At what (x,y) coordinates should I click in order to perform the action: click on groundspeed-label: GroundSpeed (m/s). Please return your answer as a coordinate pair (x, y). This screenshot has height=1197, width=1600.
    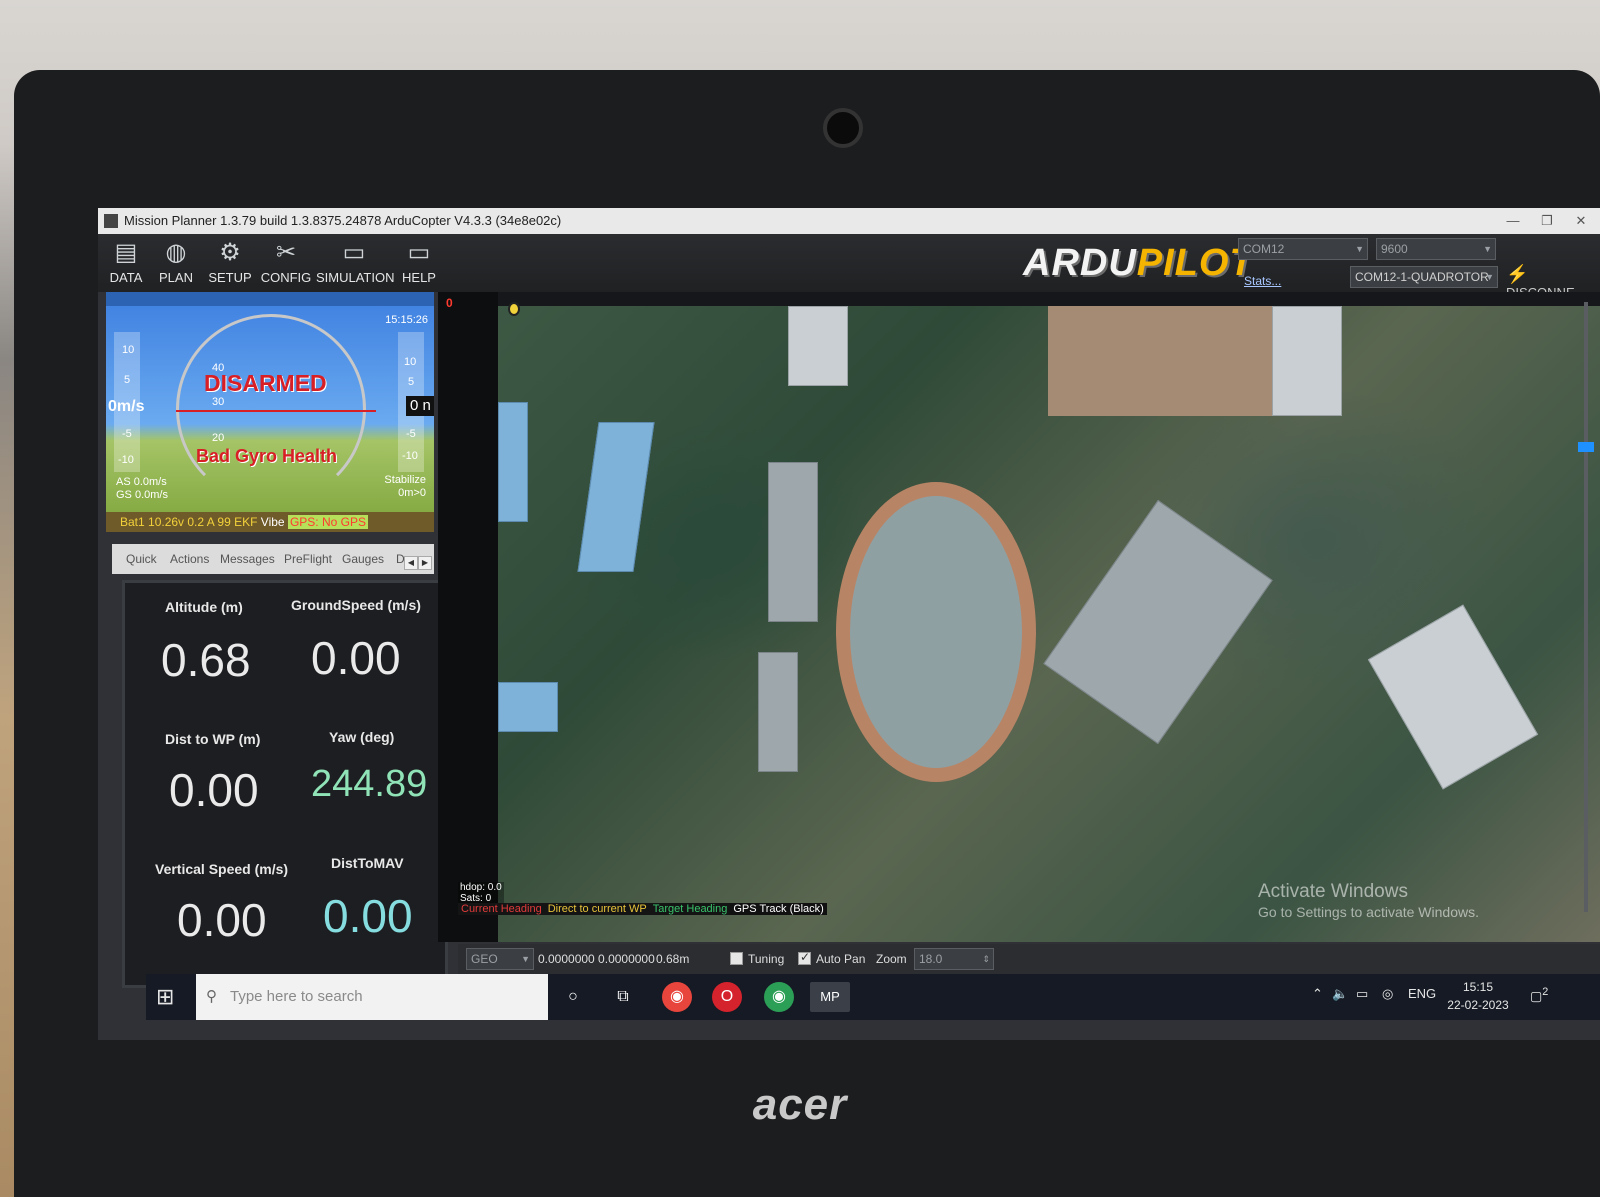
    Looking at the image, I should click on (356, 605).